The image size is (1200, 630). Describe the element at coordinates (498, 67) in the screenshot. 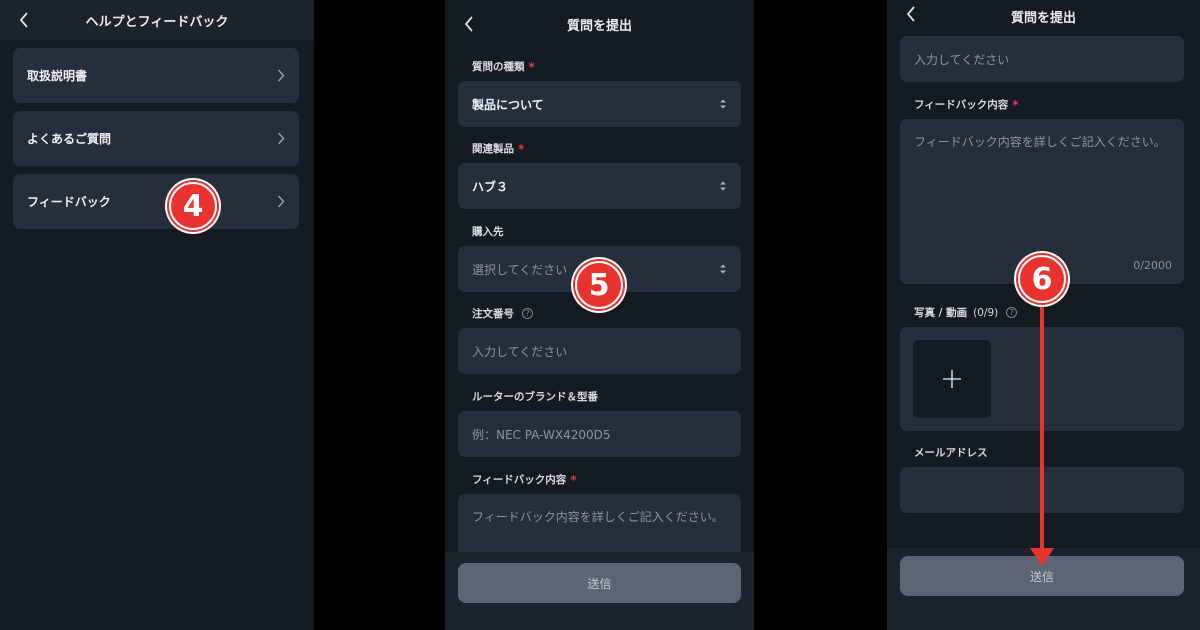

I see `label-text: 質問の種類` at that location.